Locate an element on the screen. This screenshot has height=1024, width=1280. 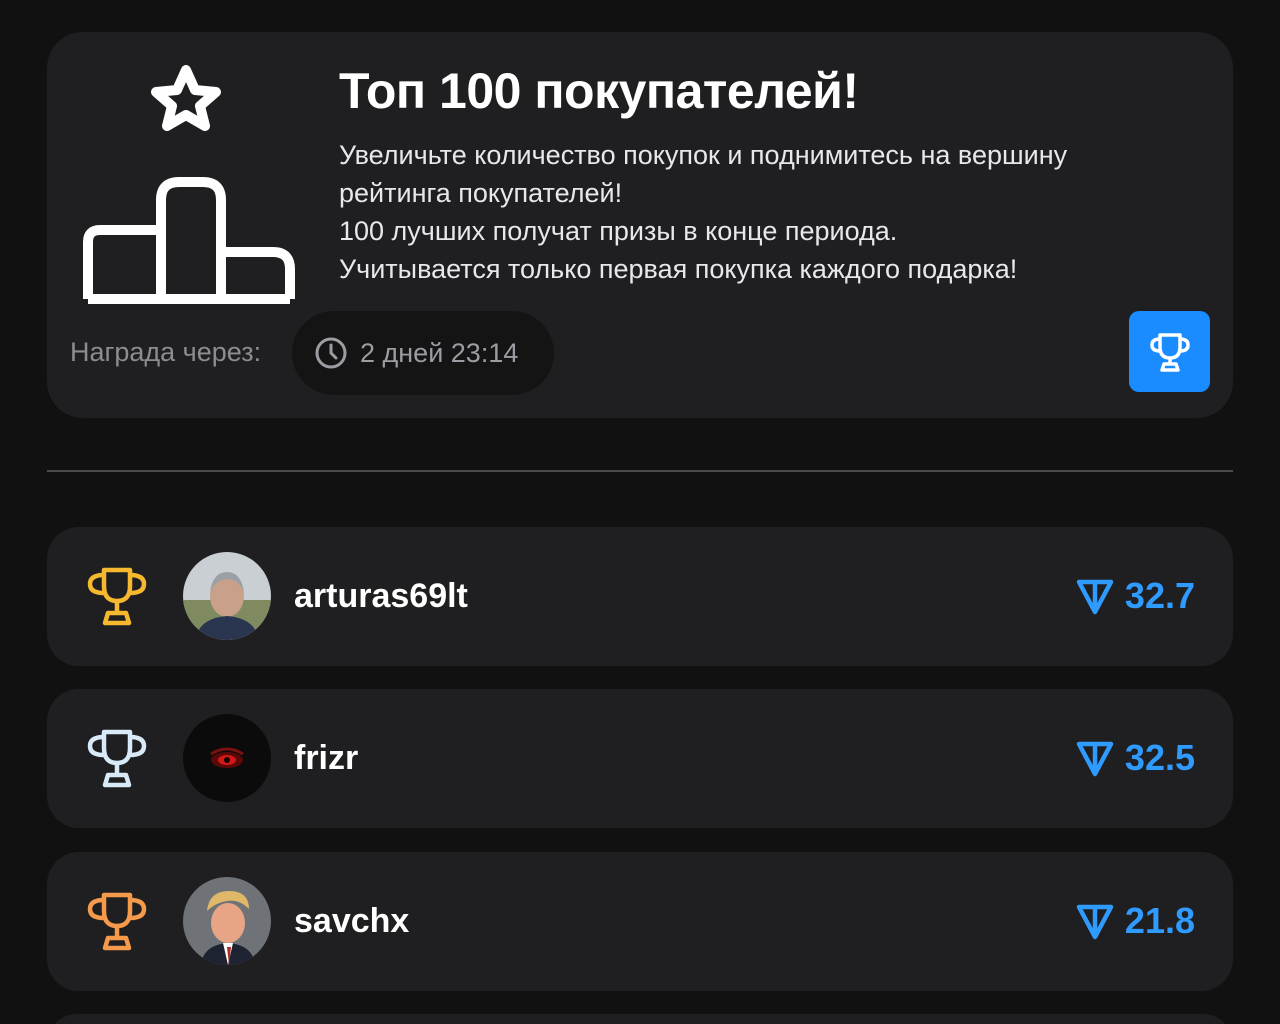
leaderboard-row: frizr 32.5 is located at coordinates (640, 758).